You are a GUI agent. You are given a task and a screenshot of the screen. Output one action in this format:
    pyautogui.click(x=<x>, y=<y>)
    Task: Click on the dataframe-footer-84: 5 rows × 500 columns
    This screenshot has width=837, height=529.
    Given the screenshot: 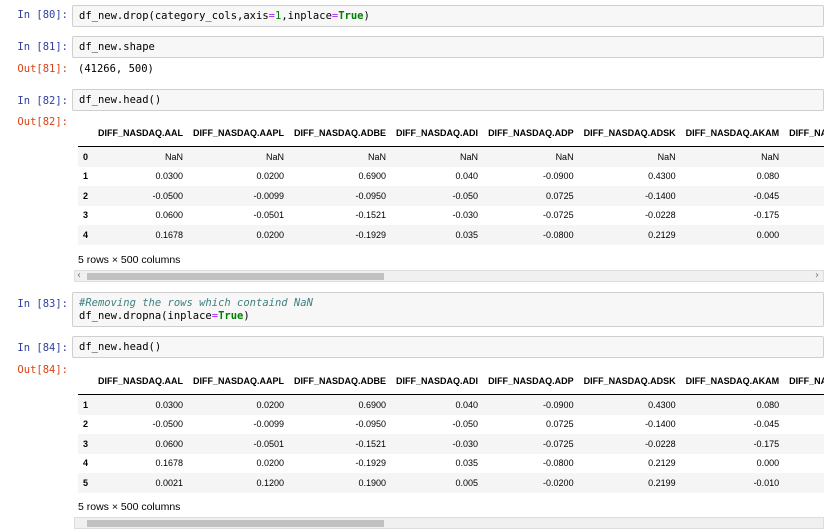 What is the action you would take?
    pyautogui.click(x=129, y=507)
    